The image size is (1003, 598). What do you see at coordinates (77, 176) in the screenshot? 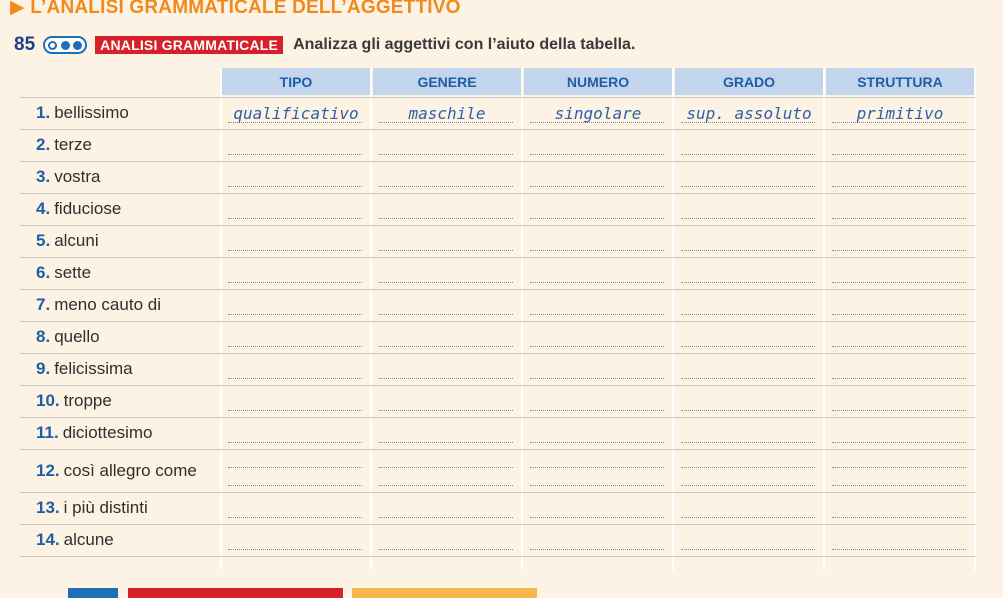
I see `adjective-word: vostra` at bounding box center [77, 176].